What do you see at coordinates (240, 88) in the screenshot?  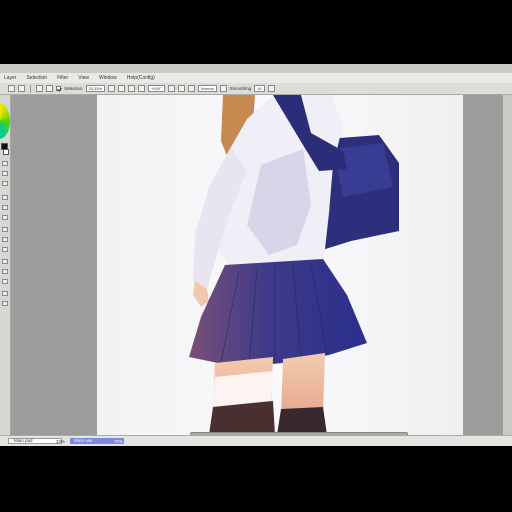 I see `smoothing-label: Smoothing` at bounding box center [240, 88].